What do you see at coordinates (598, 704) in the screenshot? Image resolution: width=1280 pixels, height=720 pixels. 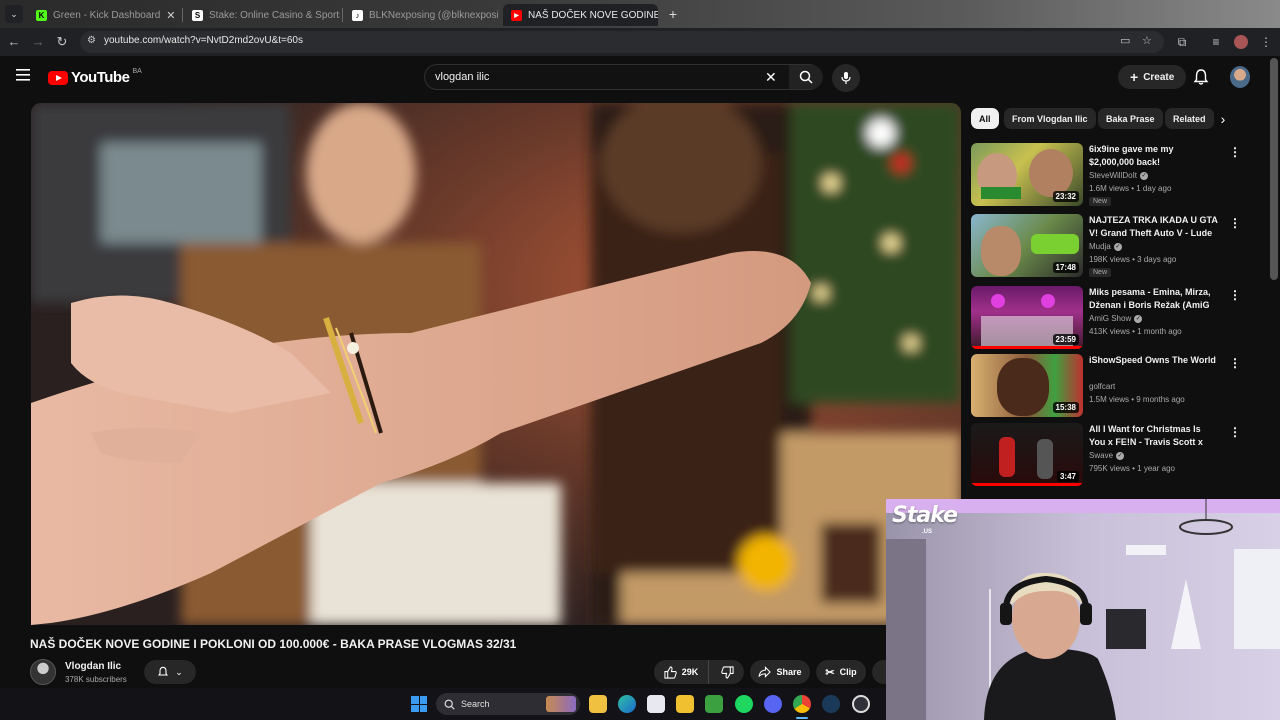 I see `file-explorer-icon` at bounding box center [598, 704].